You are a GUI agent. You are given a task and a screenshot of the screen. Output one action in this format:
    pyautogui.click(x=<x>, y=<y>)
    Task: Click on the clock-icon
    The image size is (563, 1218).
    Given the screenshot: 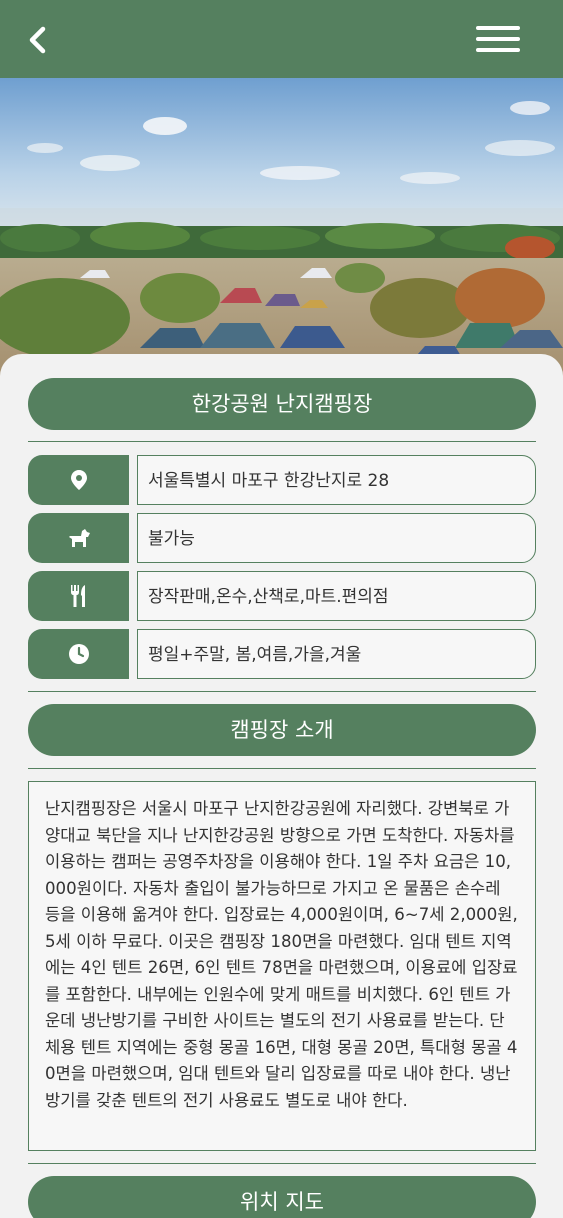 What is the action you would take?
    pyautogui.click(x=78, y=654)
    